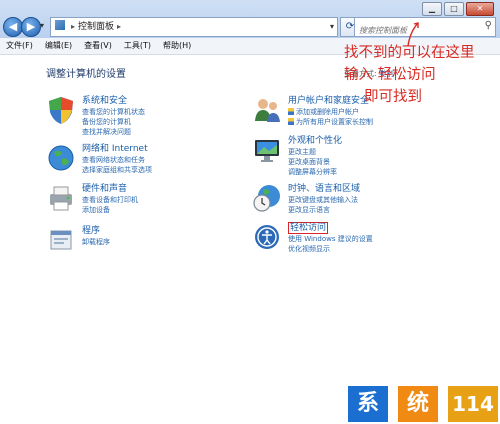 The width and height of the screenshot is (500, 424). I want to click on category-title: 外观和个性化, so click(315, 141).